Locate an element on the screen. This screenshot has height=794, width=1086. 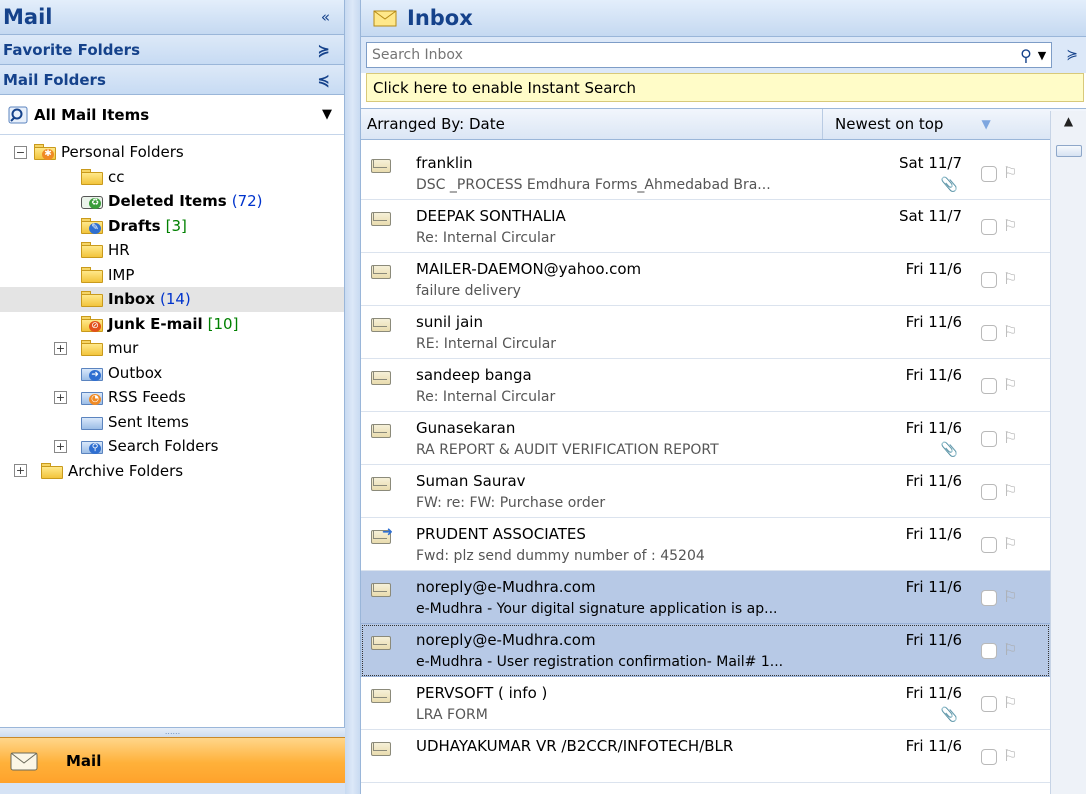
folder-rss-feeds: + ◔ RSS Feeds is located at coordinates (172, 397).